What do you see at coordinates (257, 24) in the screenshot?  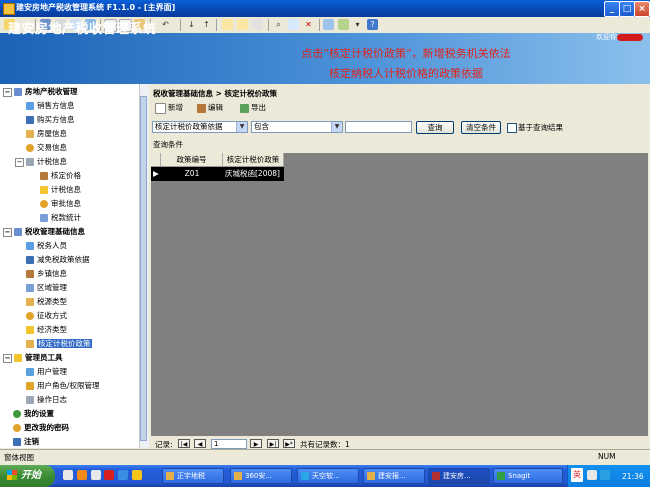 I see `apply-filter-icon` at bounding box center [257, 24].